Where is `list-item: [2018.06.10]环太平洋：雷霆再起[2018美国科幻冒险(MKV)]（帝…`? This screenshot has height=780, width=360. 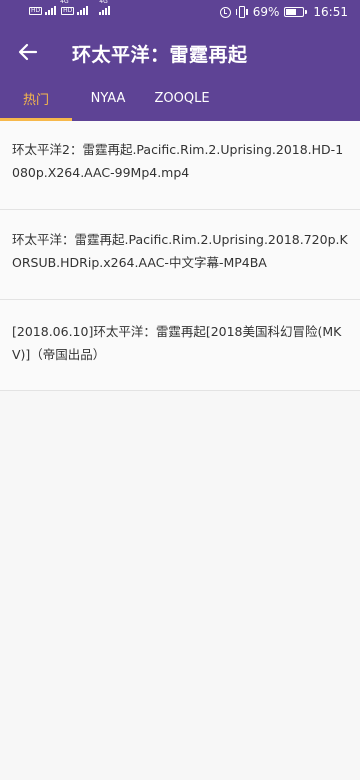
list-item: [2018.06.10]环太平洋：雷霆再起[2018美国科幻冒险(MKV)]（帝… is located at coordinates (180, 345).